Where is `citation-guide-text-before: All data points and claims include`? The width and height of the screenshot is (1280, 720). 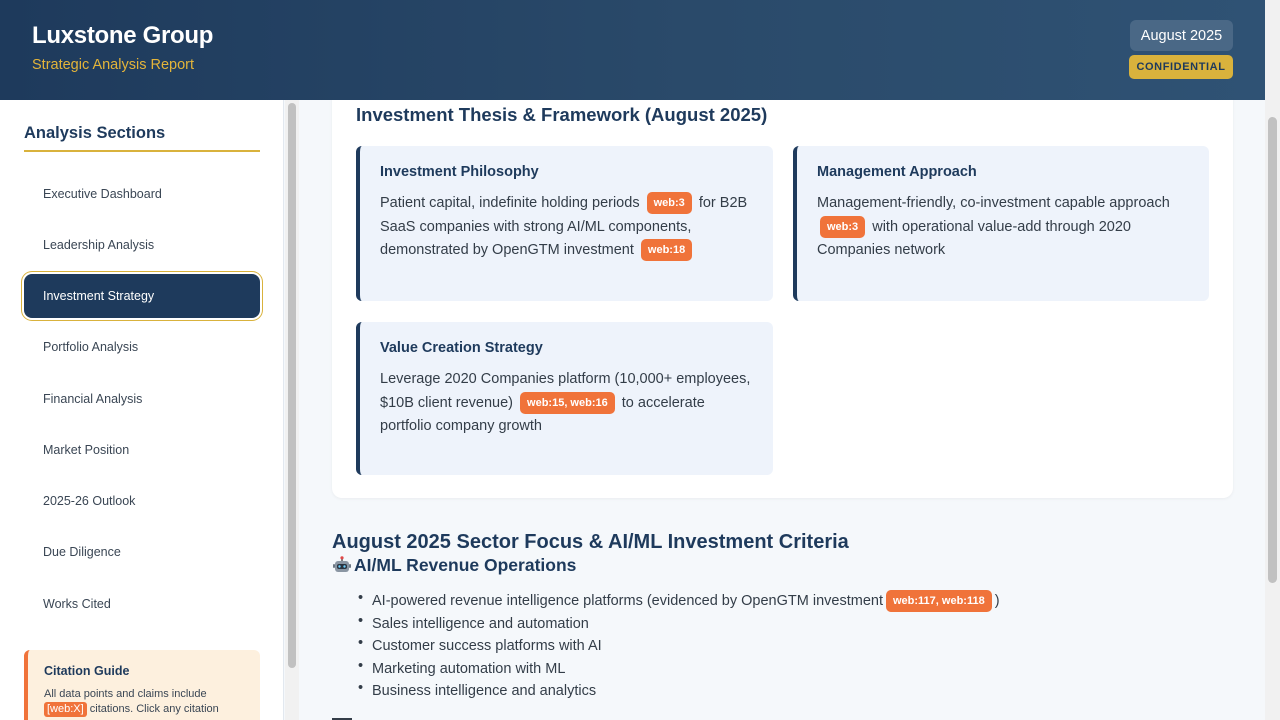 citation-guide-text-before: All data points and claims include is located at coordinates (125, 694).